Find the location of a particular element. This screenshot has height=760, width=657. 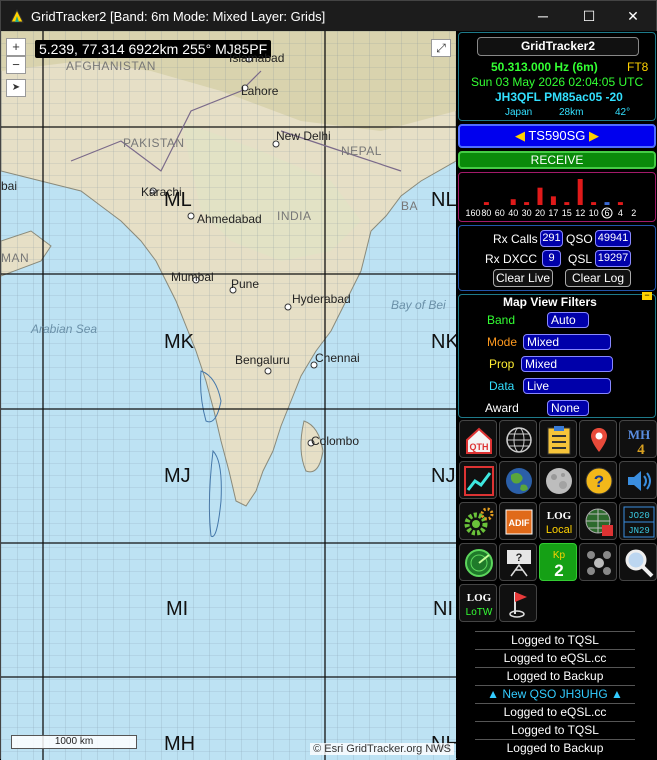

grid-overlay-button is located at coordinates (598, 521).